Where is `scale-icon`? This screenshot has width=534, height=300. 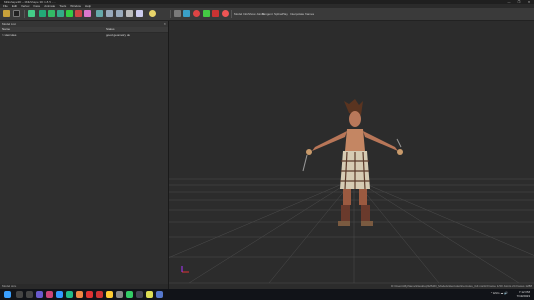
scale-icon is located at coordinates (87, 13).